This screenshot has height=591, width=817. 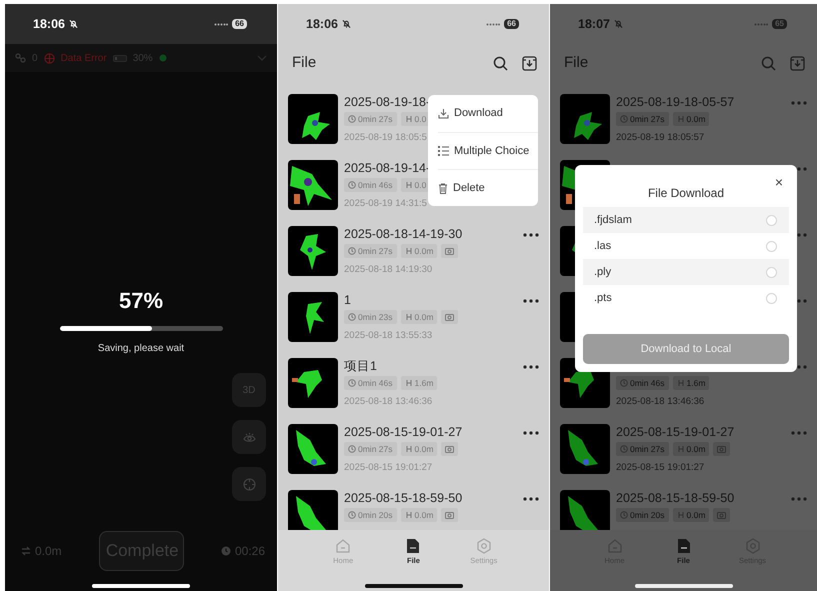 What do you see at coordinates (361, 366) in the screenshot?
I see `file-name: 项目1` at bounding box center [361, 366].